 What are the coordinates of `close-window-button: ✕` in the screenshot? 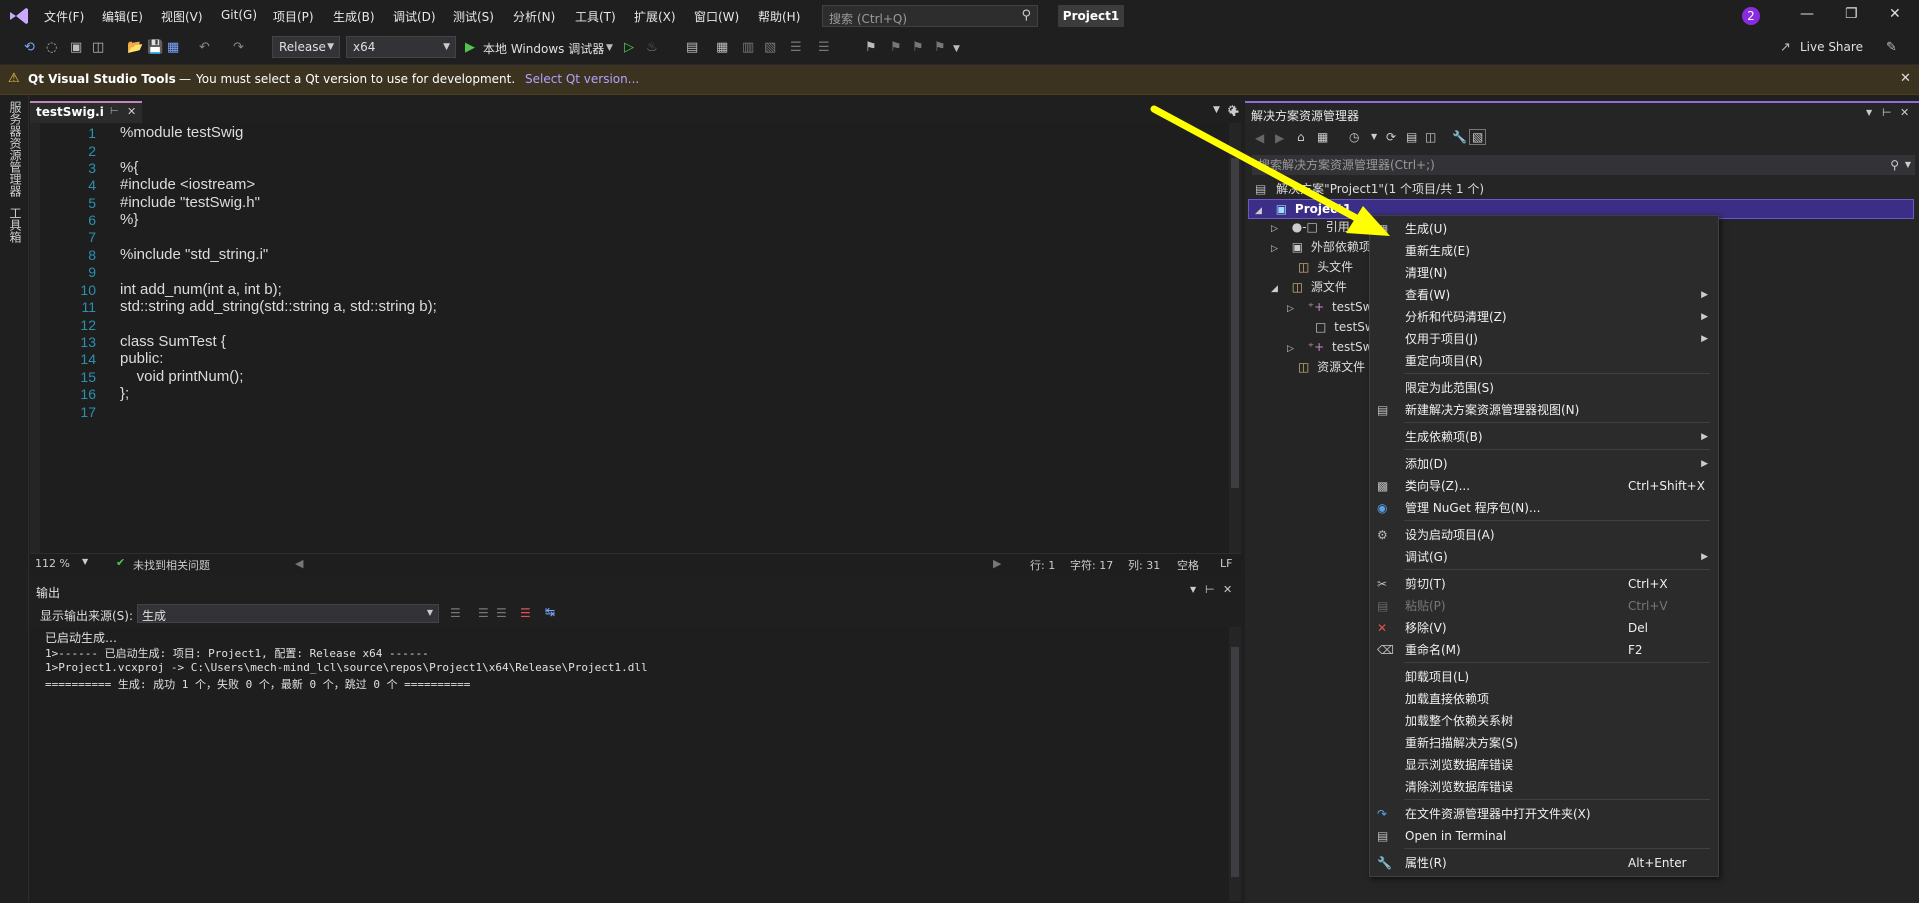 It's located at (1895, 14).